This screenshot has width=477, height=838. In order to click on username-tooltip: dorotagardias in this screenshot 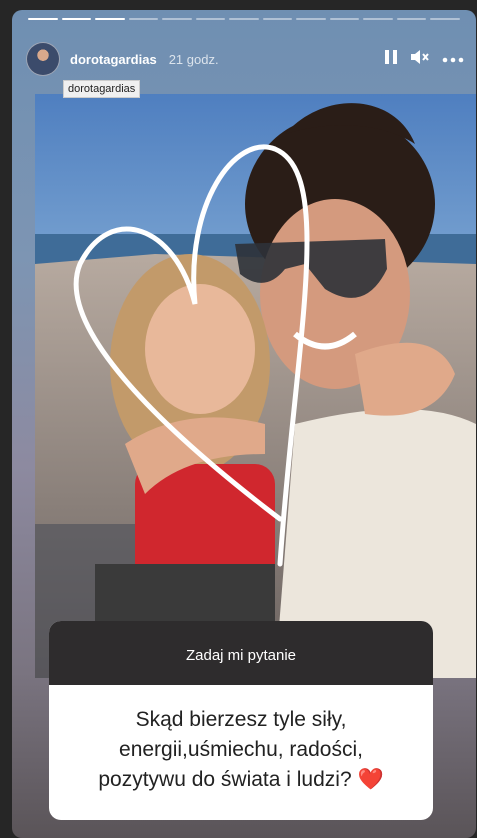, I will do `click(102, 89)`.